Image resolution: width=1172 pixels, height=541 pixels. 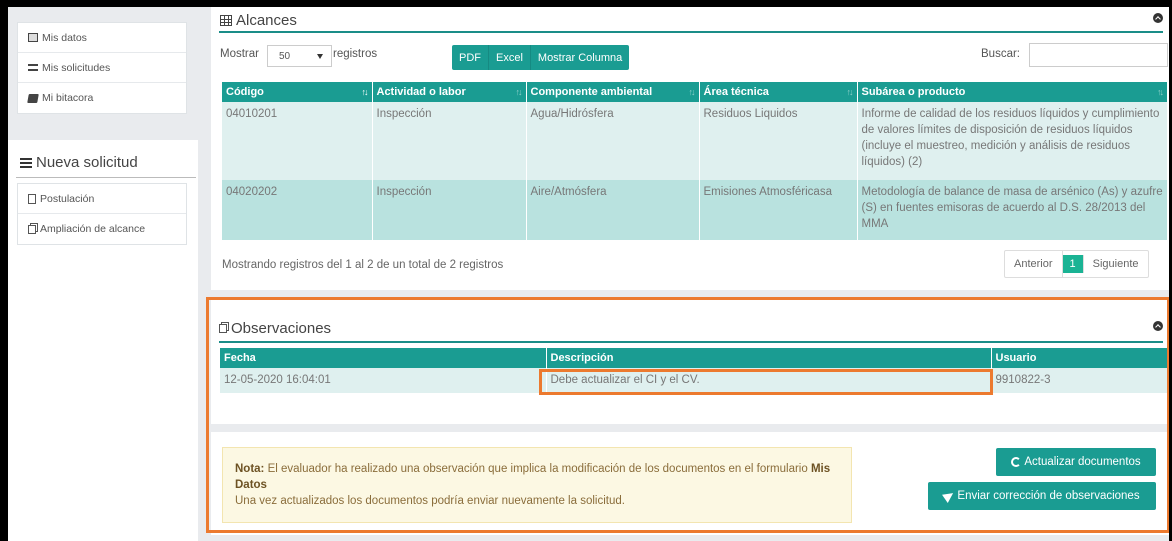 I want to click on menu-item-label: Mi bitacora, so click(x=68, y=98).